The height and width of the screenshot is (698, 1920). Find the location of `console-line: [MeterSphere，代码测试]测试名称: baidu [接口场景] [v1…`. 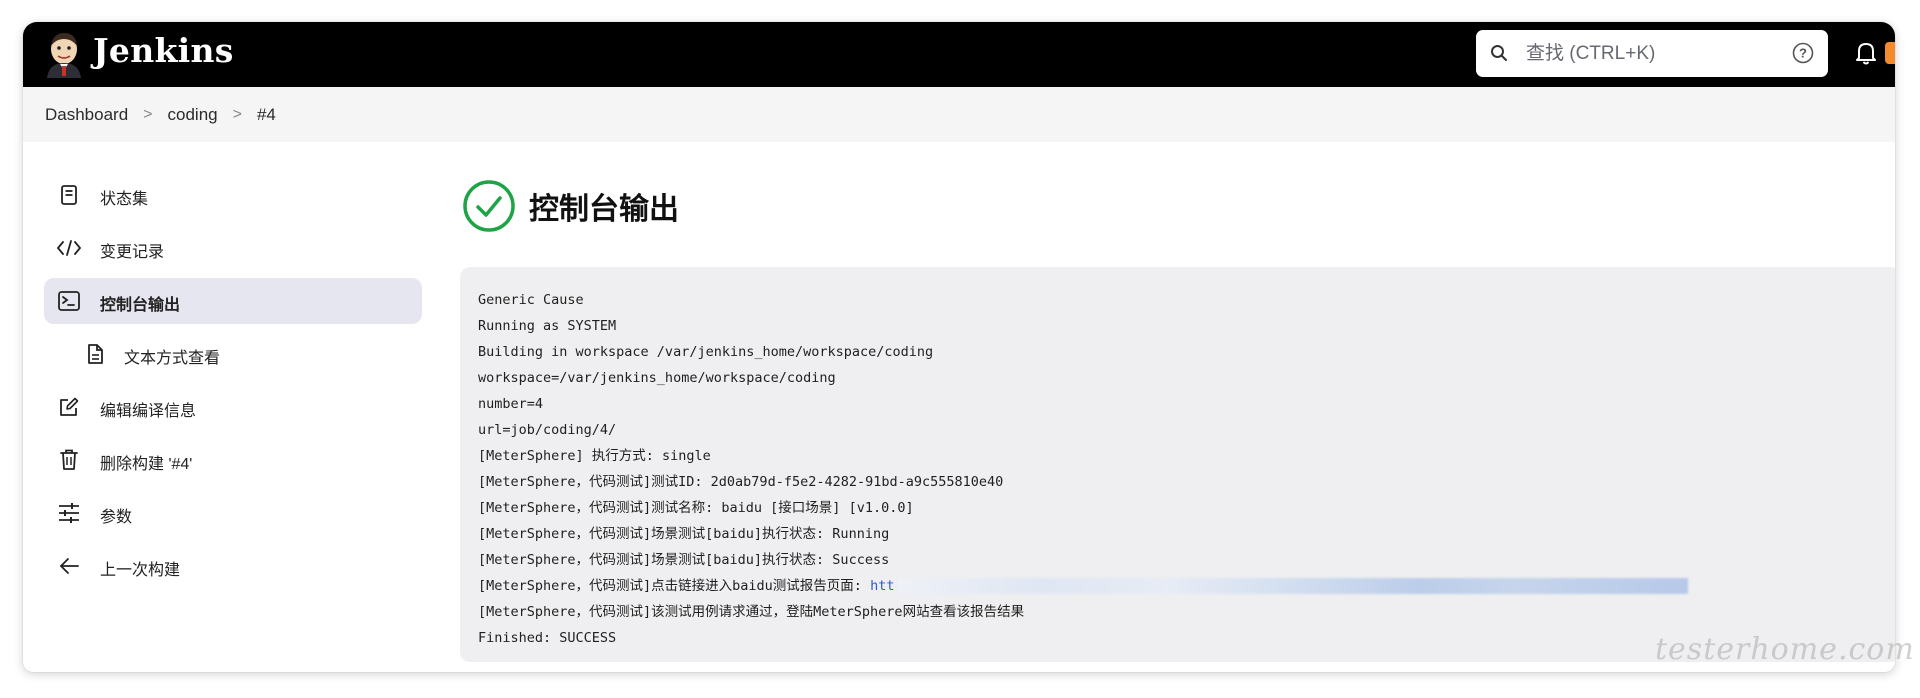

console-line: [MeterSphere，代码测试]测试名称: baidu [接口场景] [v1… is located at coordinates (696, 508).